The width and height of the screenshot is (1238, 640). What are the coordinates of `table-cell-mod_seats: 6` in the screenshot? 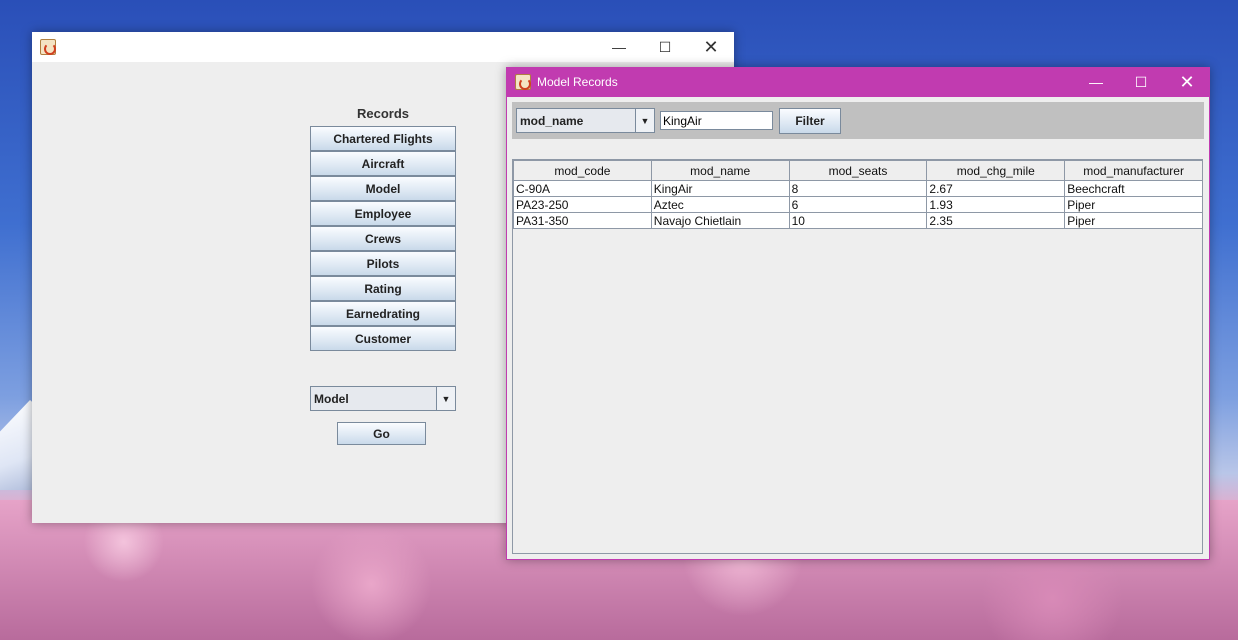 It's located at (858, 204).